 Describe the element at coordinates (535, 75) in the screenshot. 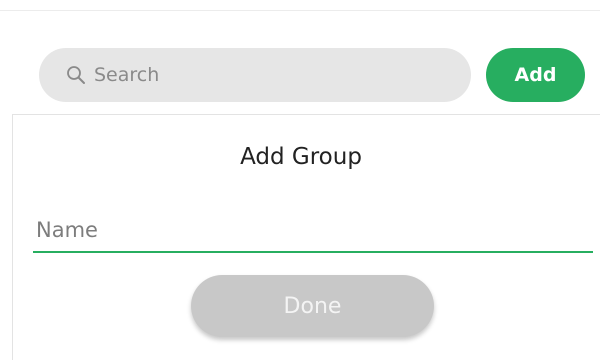

I see `add-button: Add` at that location.